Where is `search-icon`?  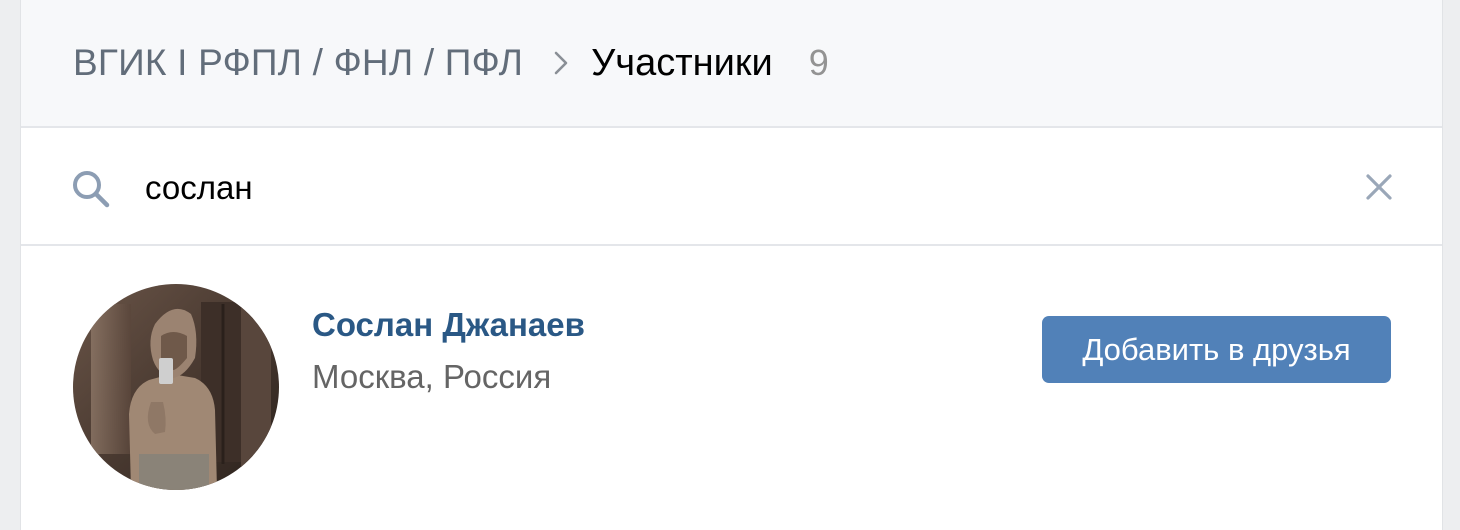
search-icon is located at coordinates (91, 191).